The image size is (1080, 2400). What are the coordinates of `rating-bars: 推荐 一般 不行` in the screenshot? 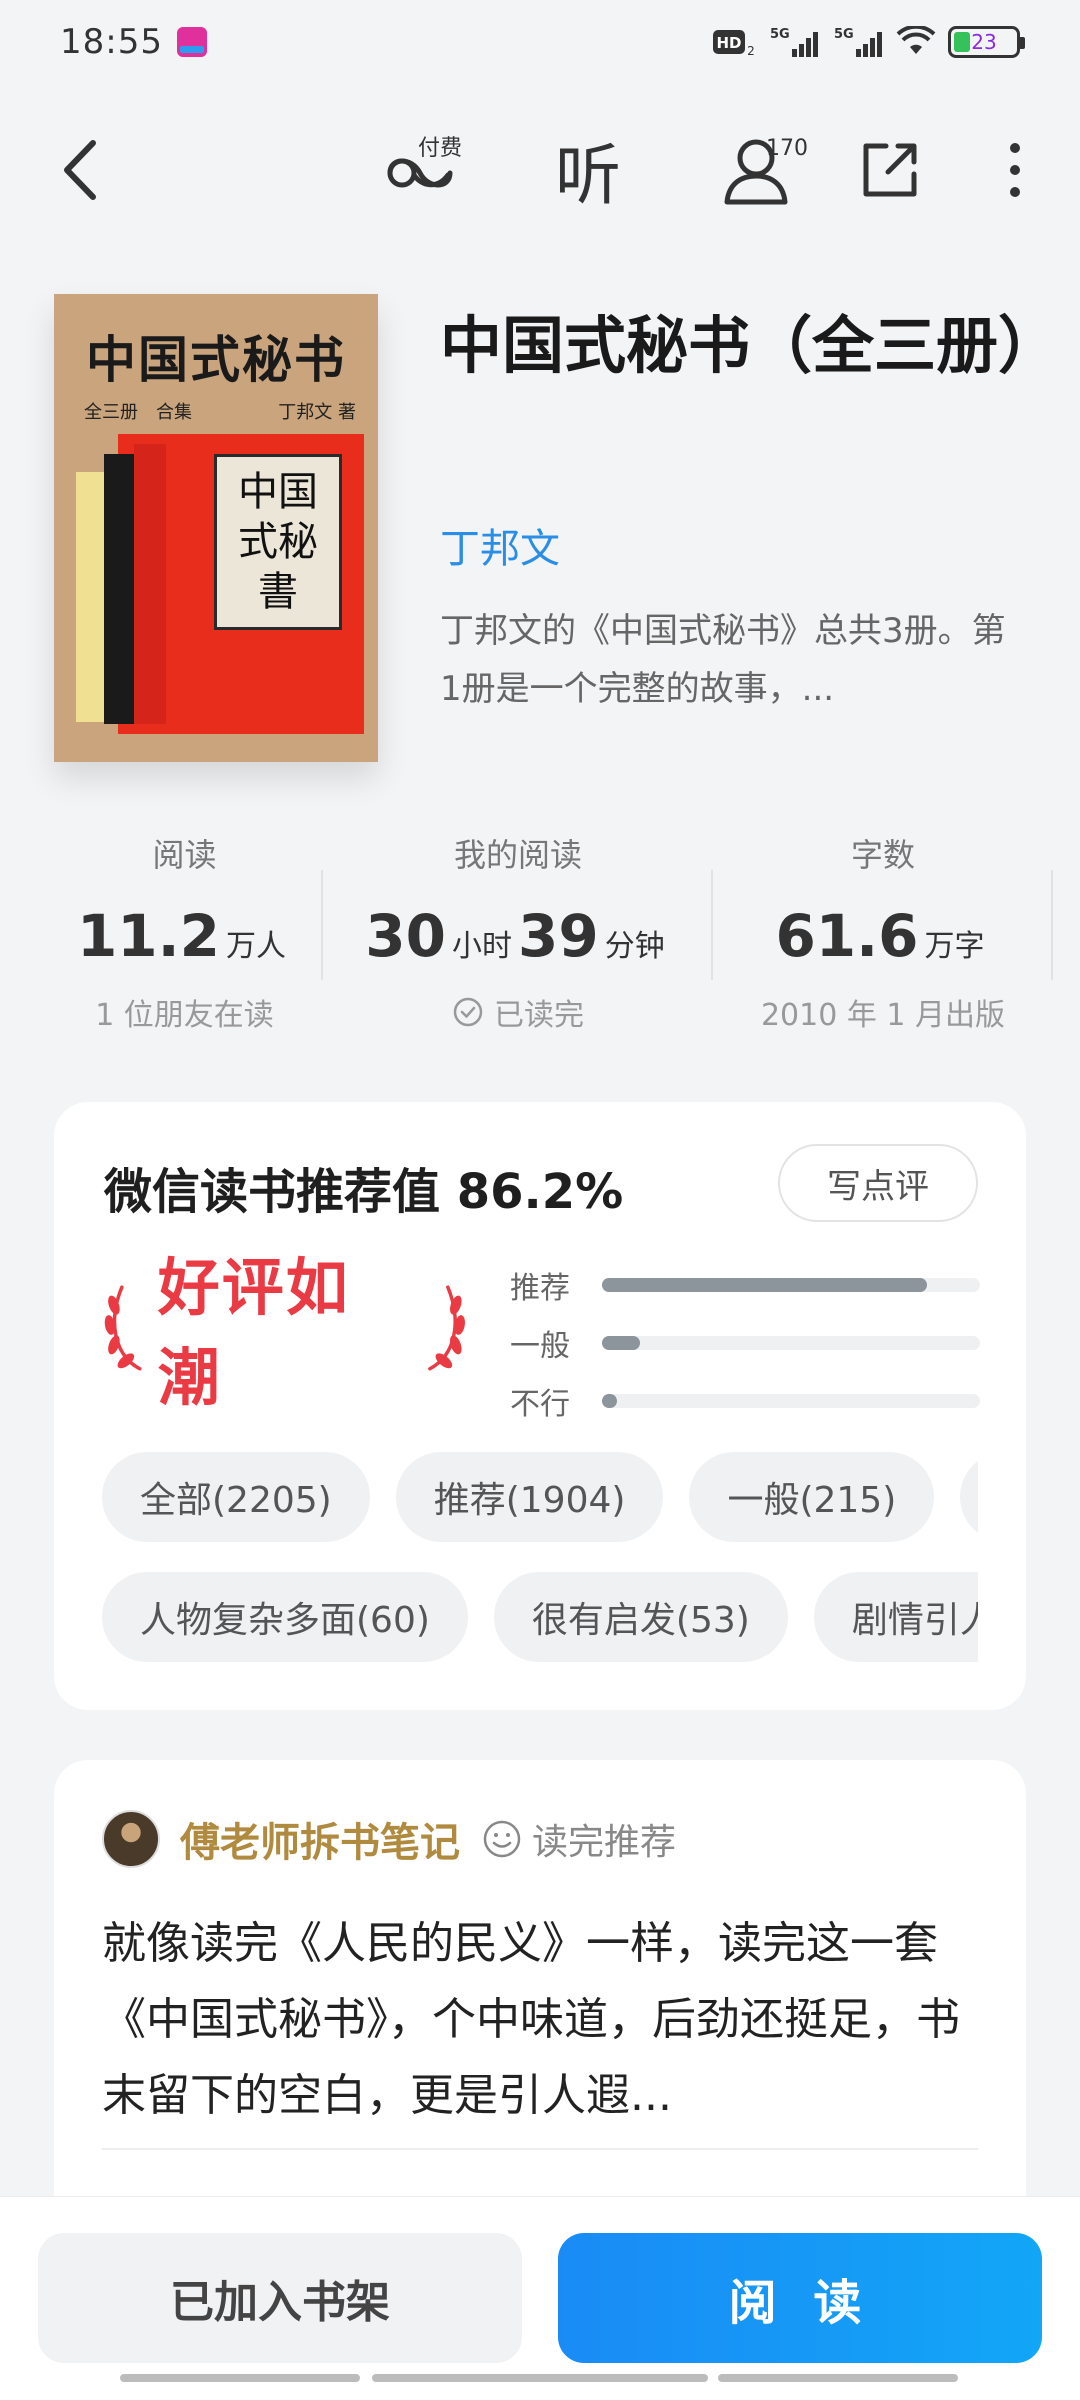 It's located at (745, 1343).